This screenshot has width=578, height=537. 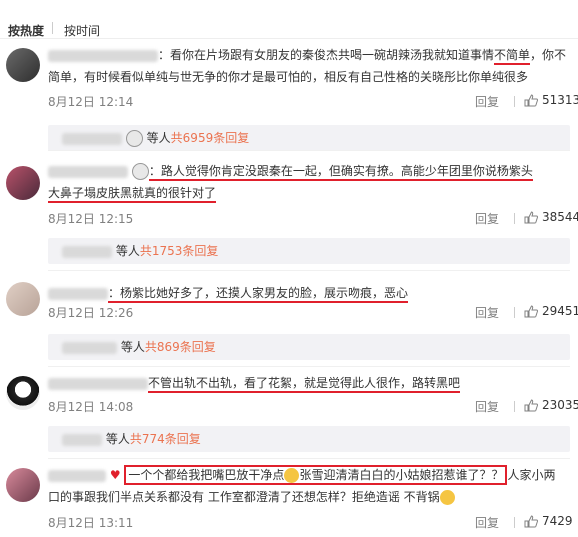 I want to click on comment-date: 8月12日 12:15, so click(x=91, y=219).